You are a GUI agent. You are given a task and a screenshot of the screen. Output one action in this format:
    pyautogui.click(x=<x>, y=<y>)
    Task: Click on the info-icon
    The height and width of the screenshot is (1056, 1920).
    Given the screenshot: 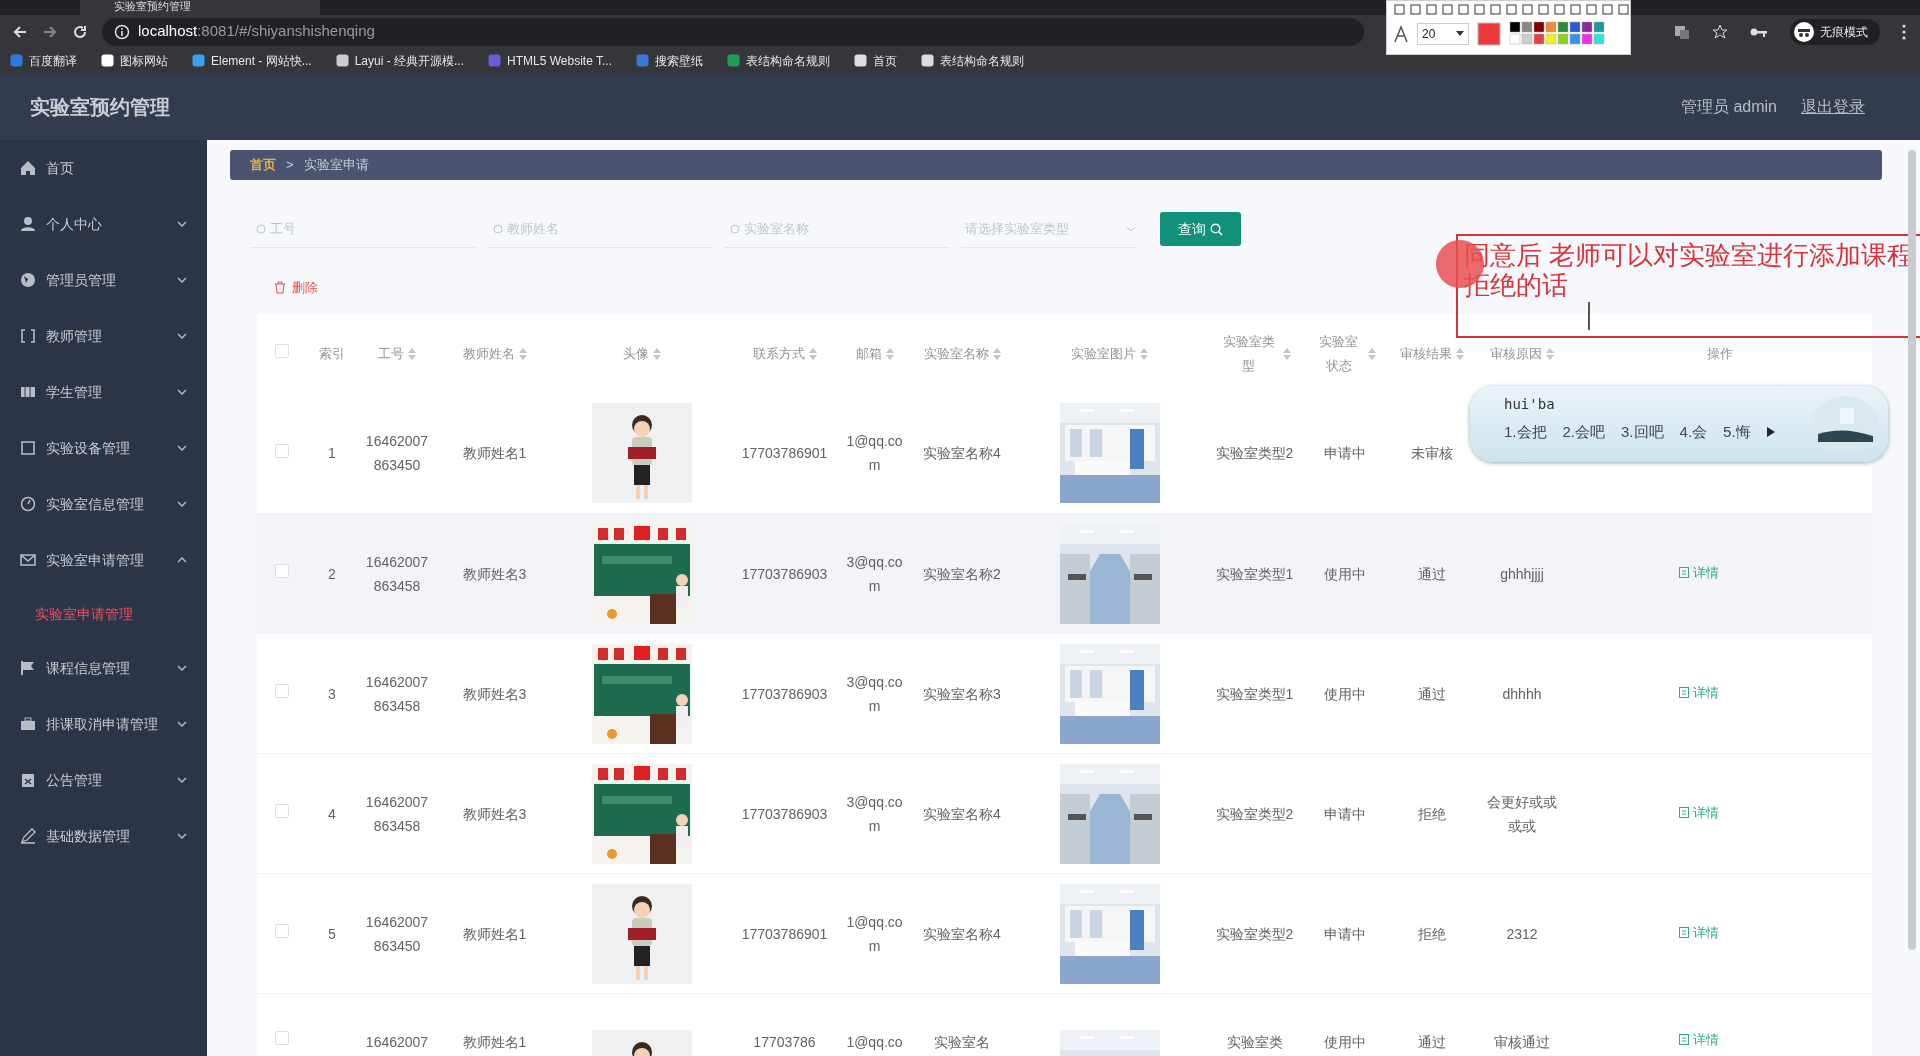 What is the action you would take?
    pyautogui.click(x=122, y=31)
    